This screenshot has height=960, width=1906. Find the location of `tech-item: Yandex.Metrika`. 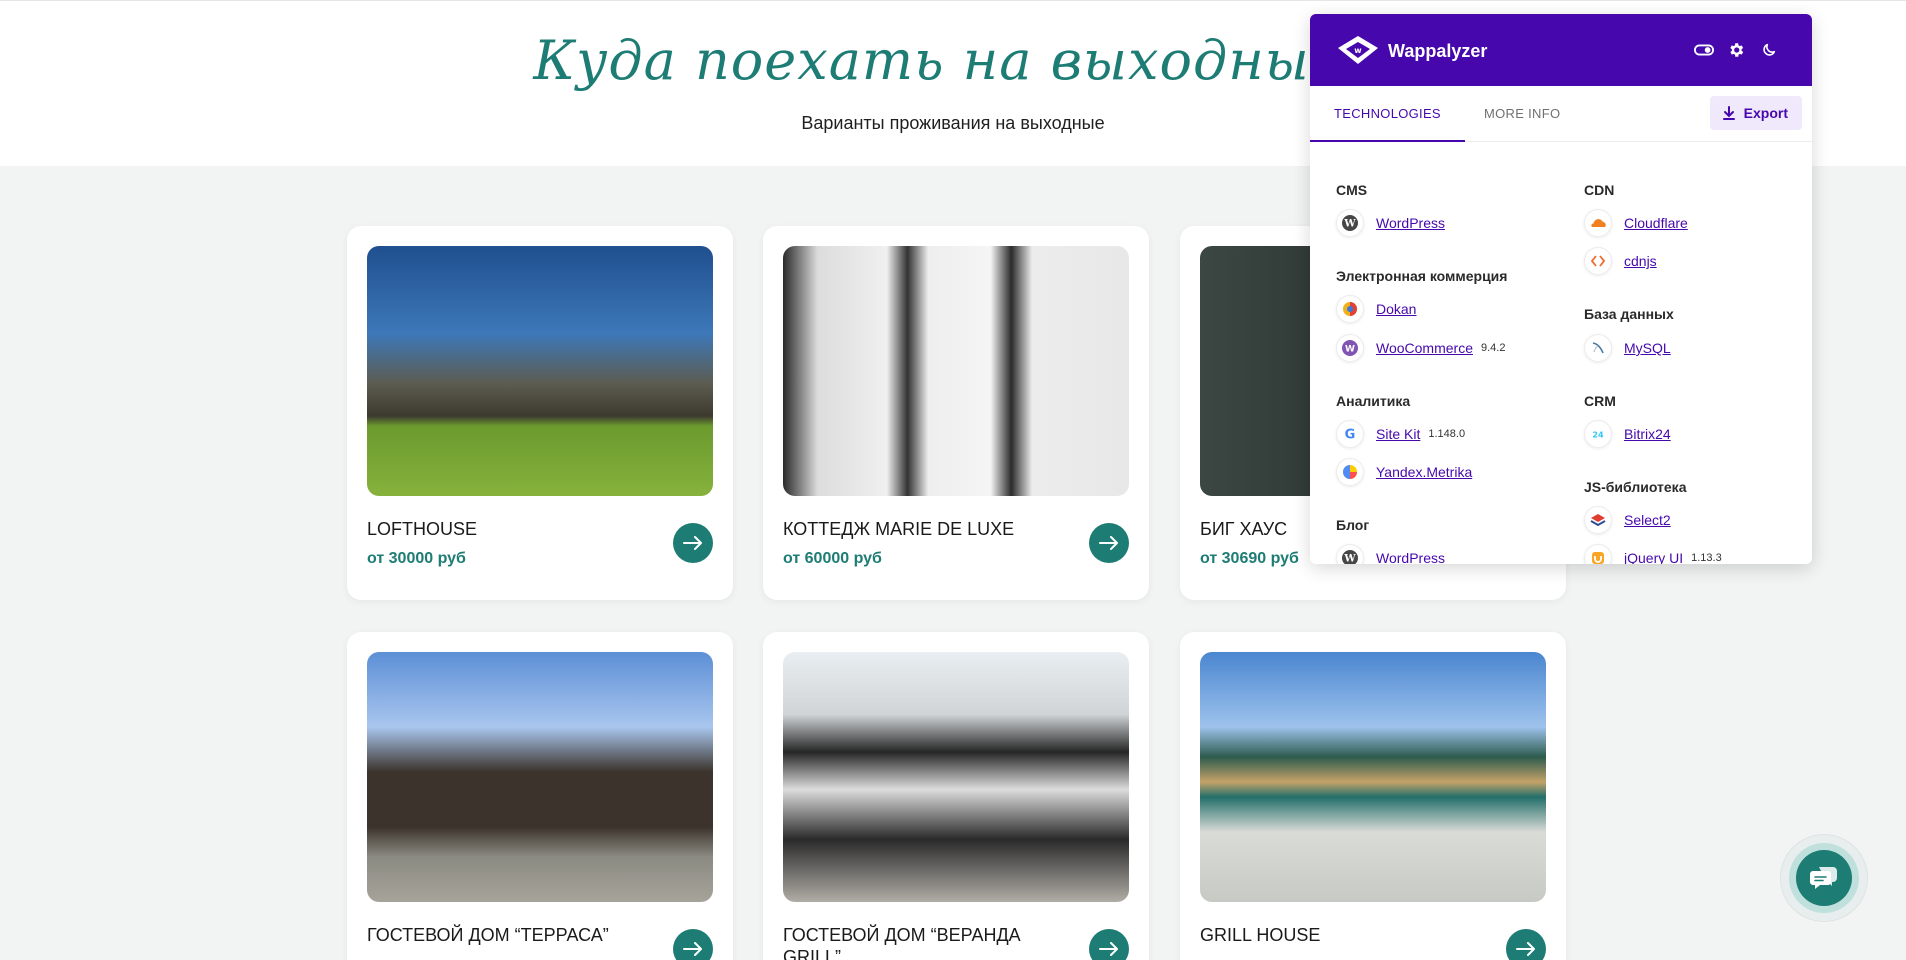

tech-item: Yandex.Metrika is located at coordinates (1404, 472).